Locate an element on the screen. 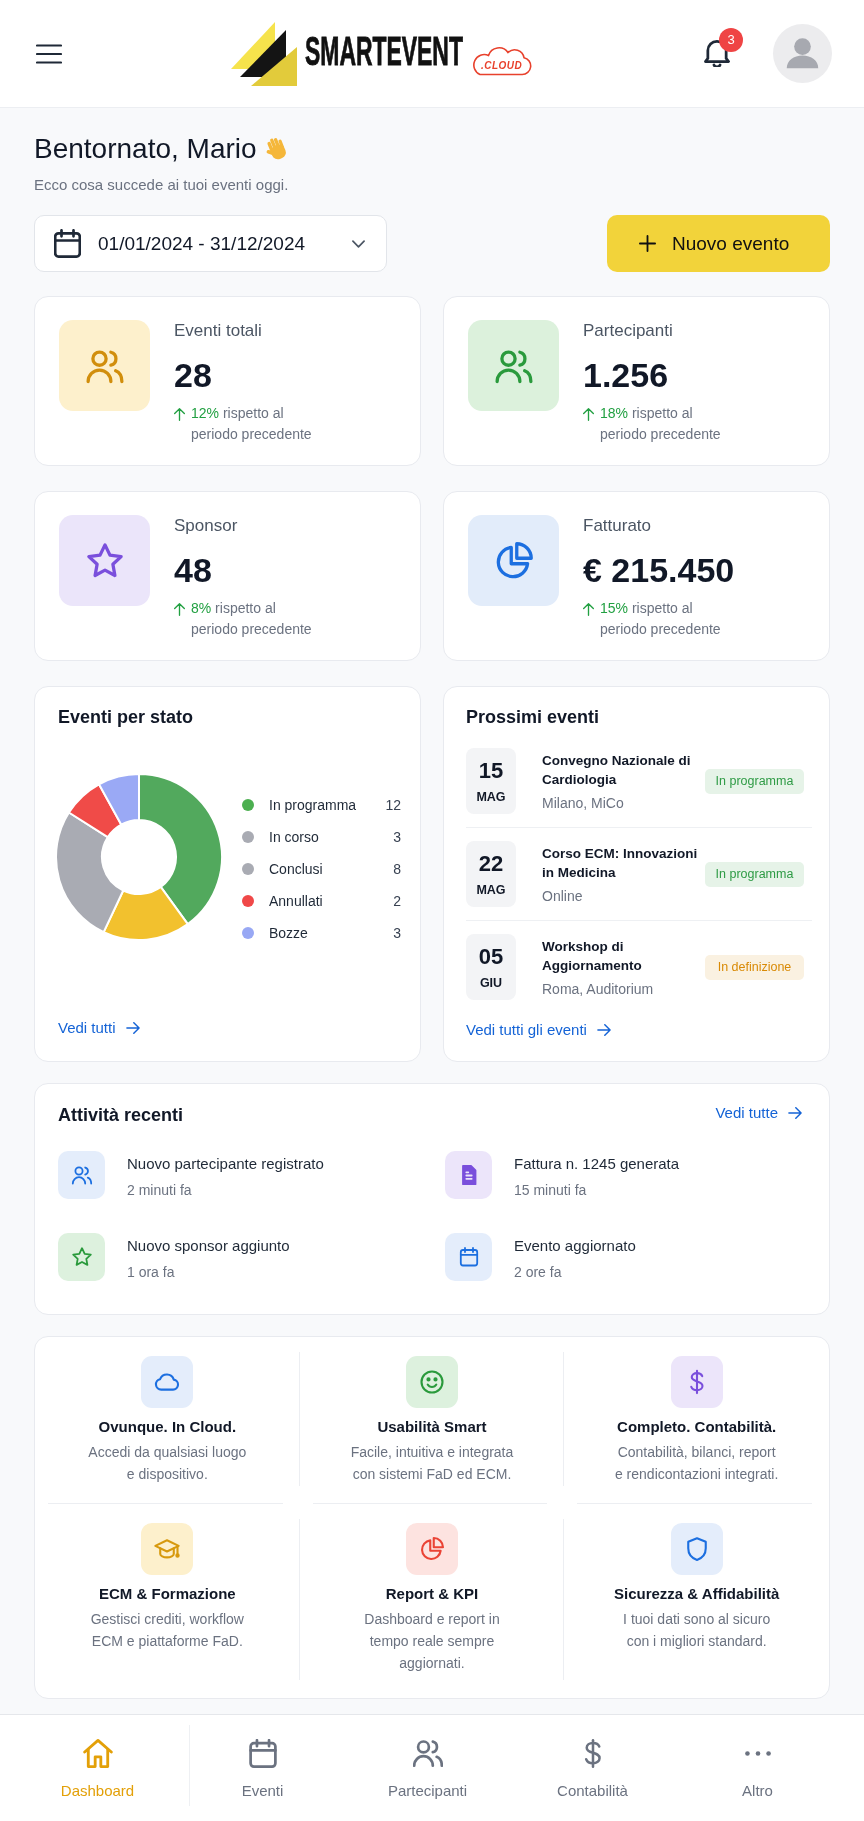 This screenshot has width=864, height=1821. activity-time: 1 ora fa is located at coordinates (151, 1272).